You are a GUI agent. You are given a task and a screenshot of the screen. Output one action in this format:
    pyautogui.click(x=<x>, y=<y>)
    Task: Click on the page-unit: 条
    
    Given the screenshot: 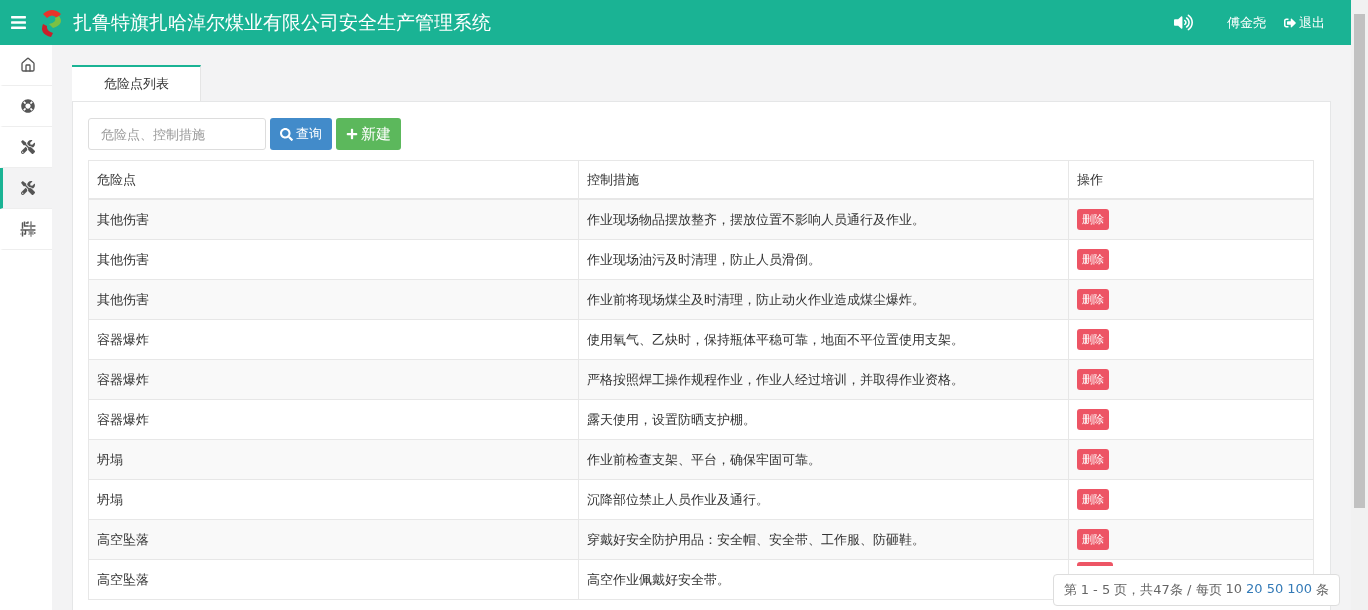 What is the action you would take?
    pyautogui.click(x=1322, y=590)
    